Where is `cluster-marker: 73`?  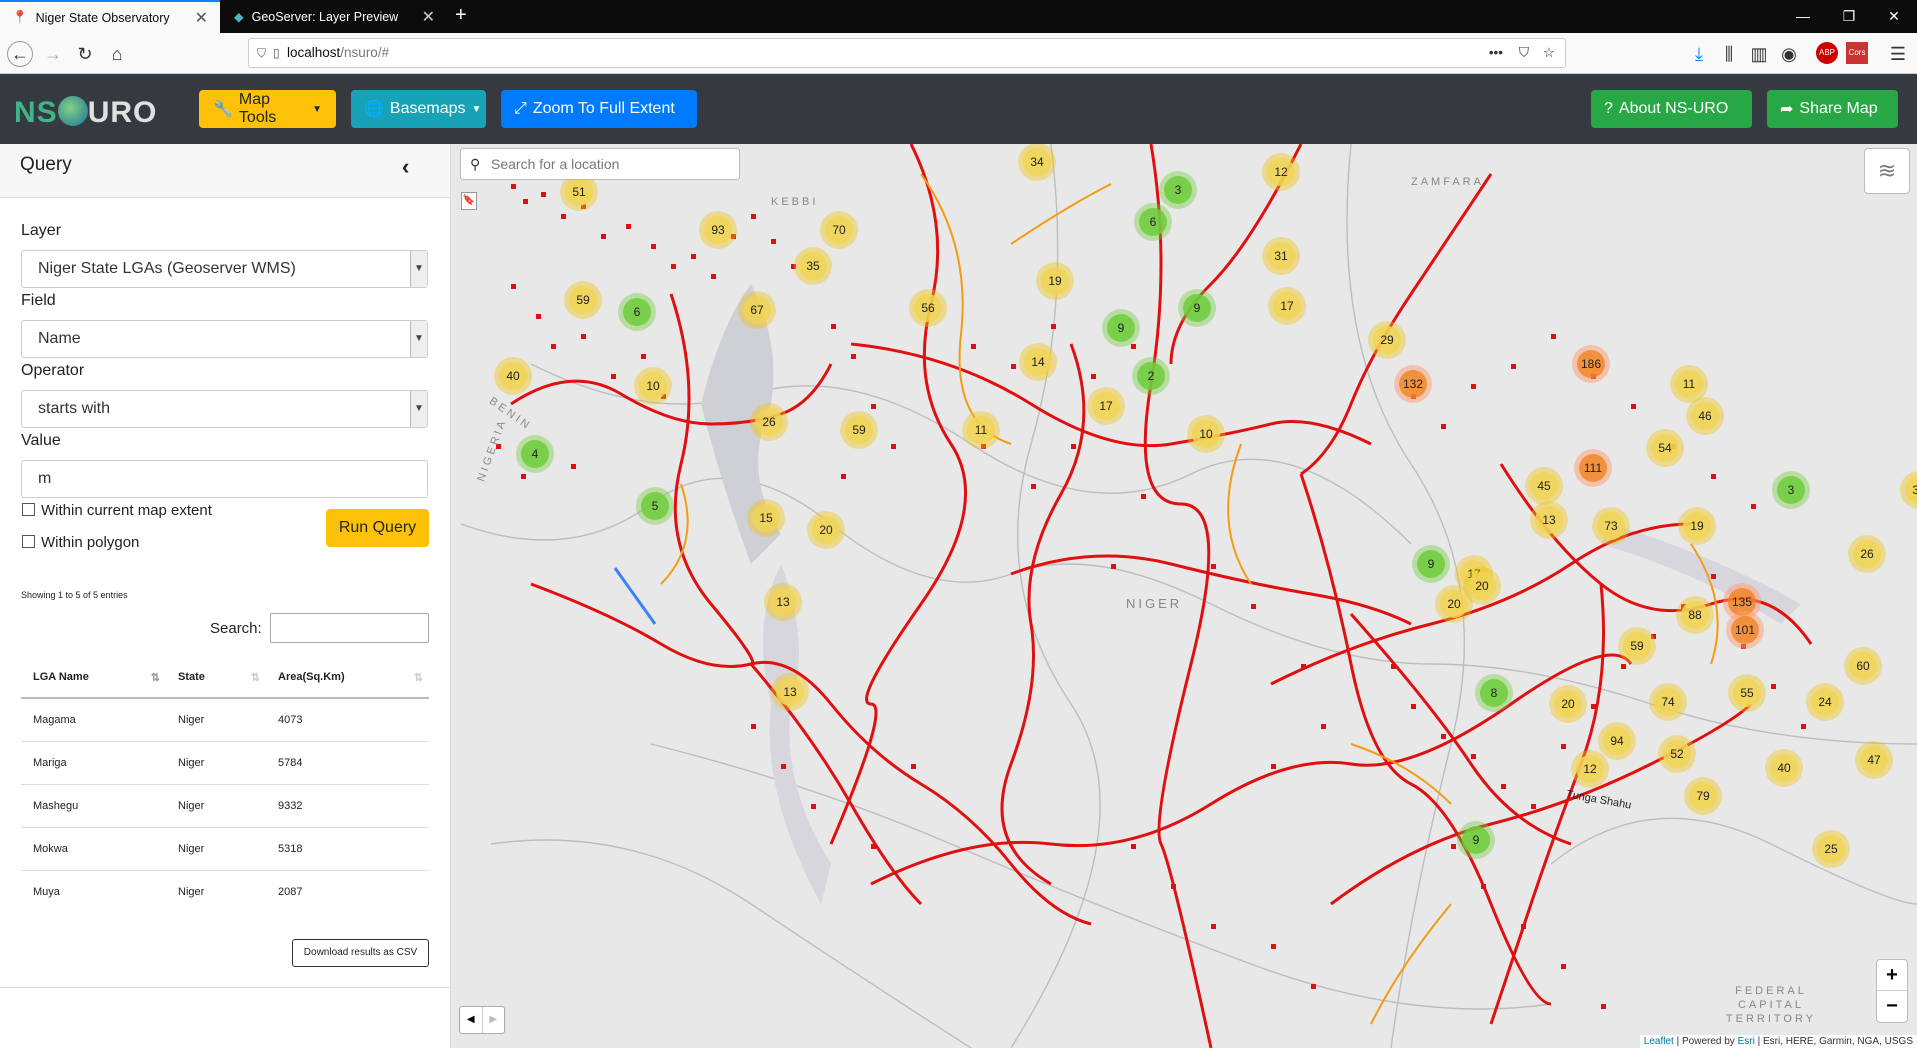 cluster-marker: 73 is located at coordinates (1611, 526).